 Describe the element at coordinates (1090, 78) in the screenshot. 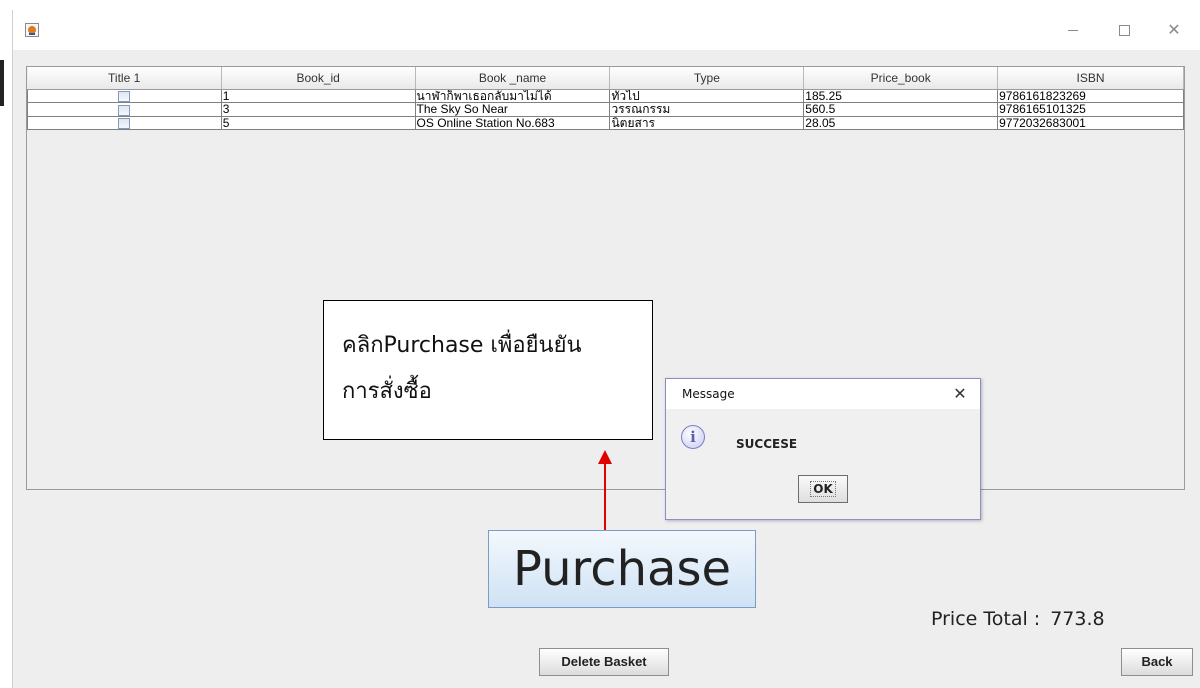

I see `column-header-isbn: ISBN` at that location.